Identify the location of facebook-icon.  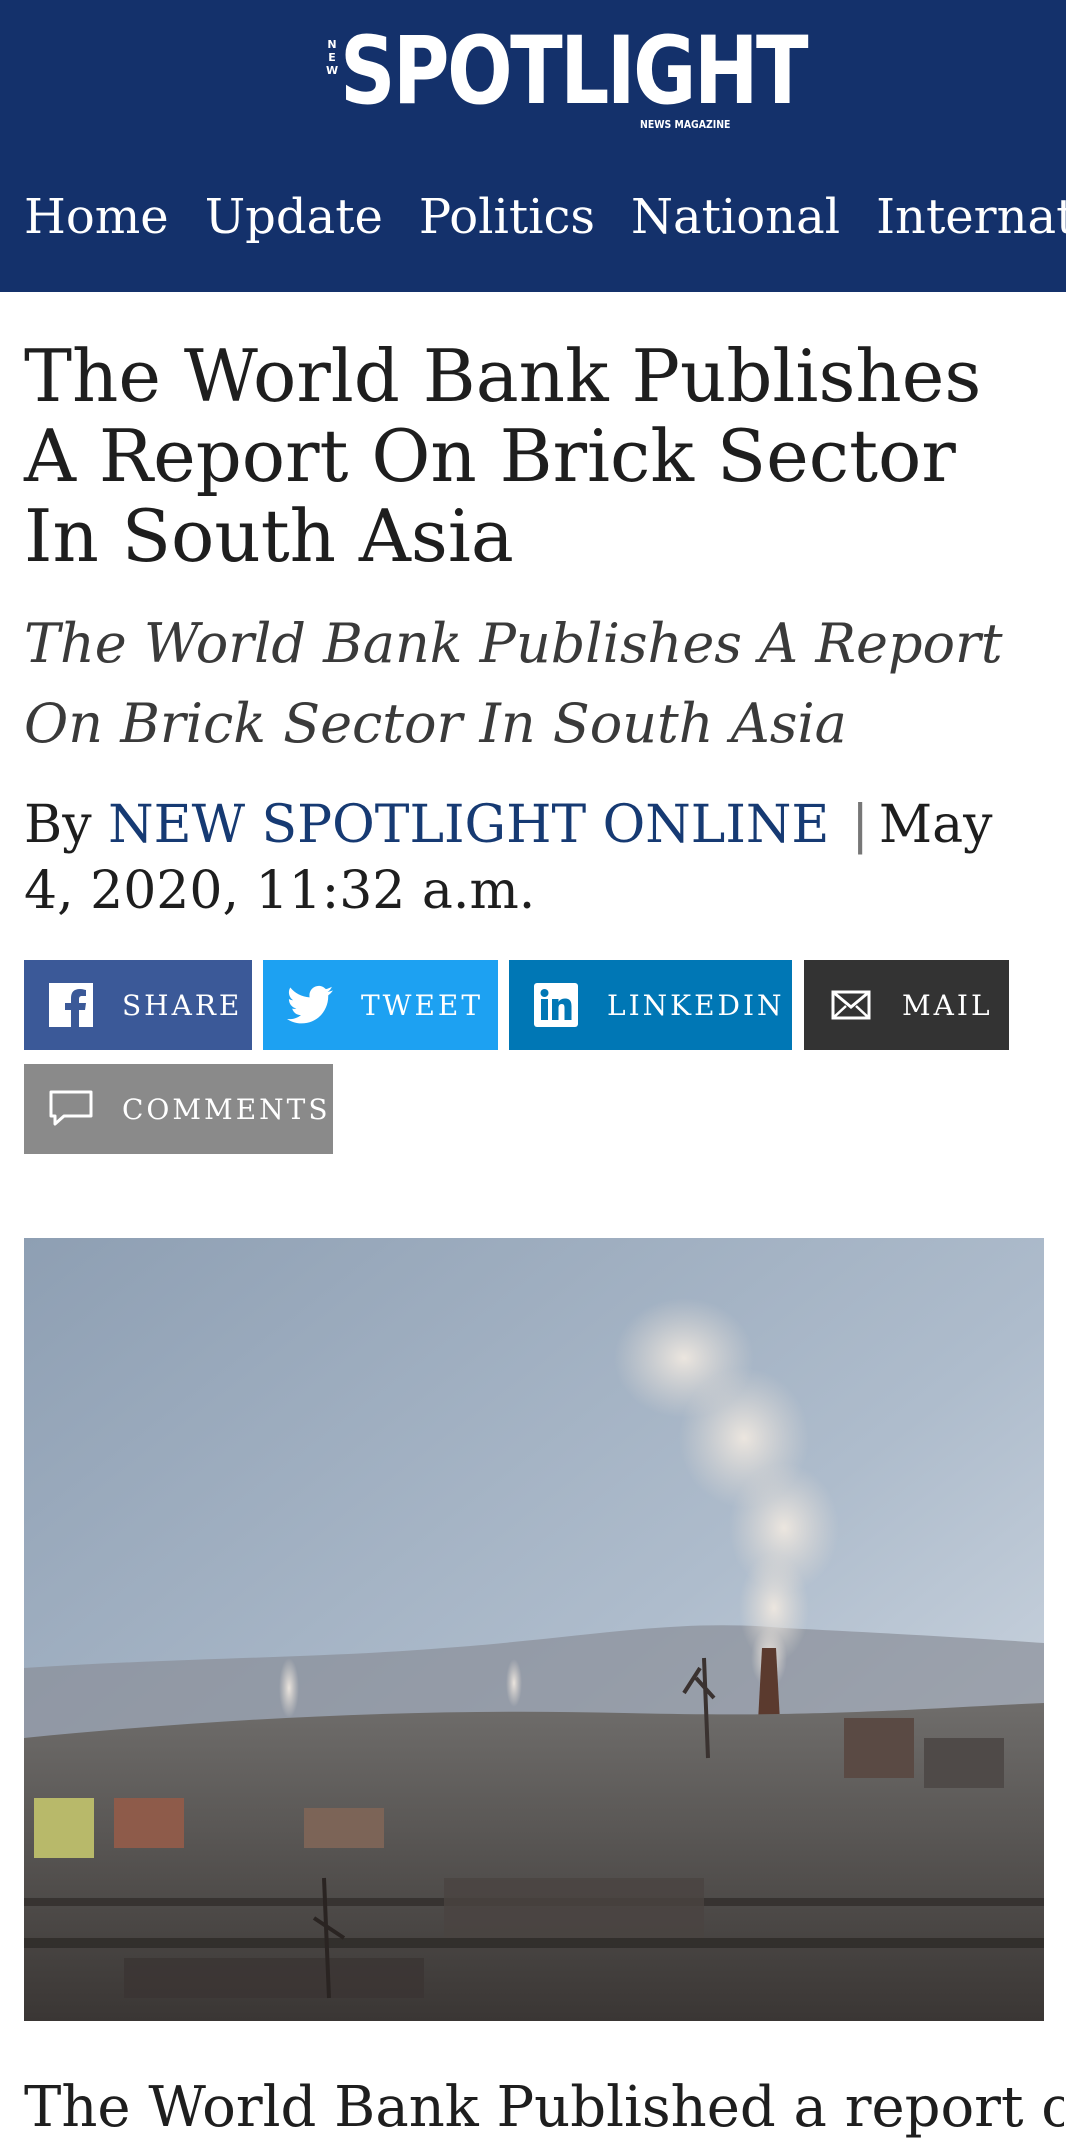
(71, 1005).